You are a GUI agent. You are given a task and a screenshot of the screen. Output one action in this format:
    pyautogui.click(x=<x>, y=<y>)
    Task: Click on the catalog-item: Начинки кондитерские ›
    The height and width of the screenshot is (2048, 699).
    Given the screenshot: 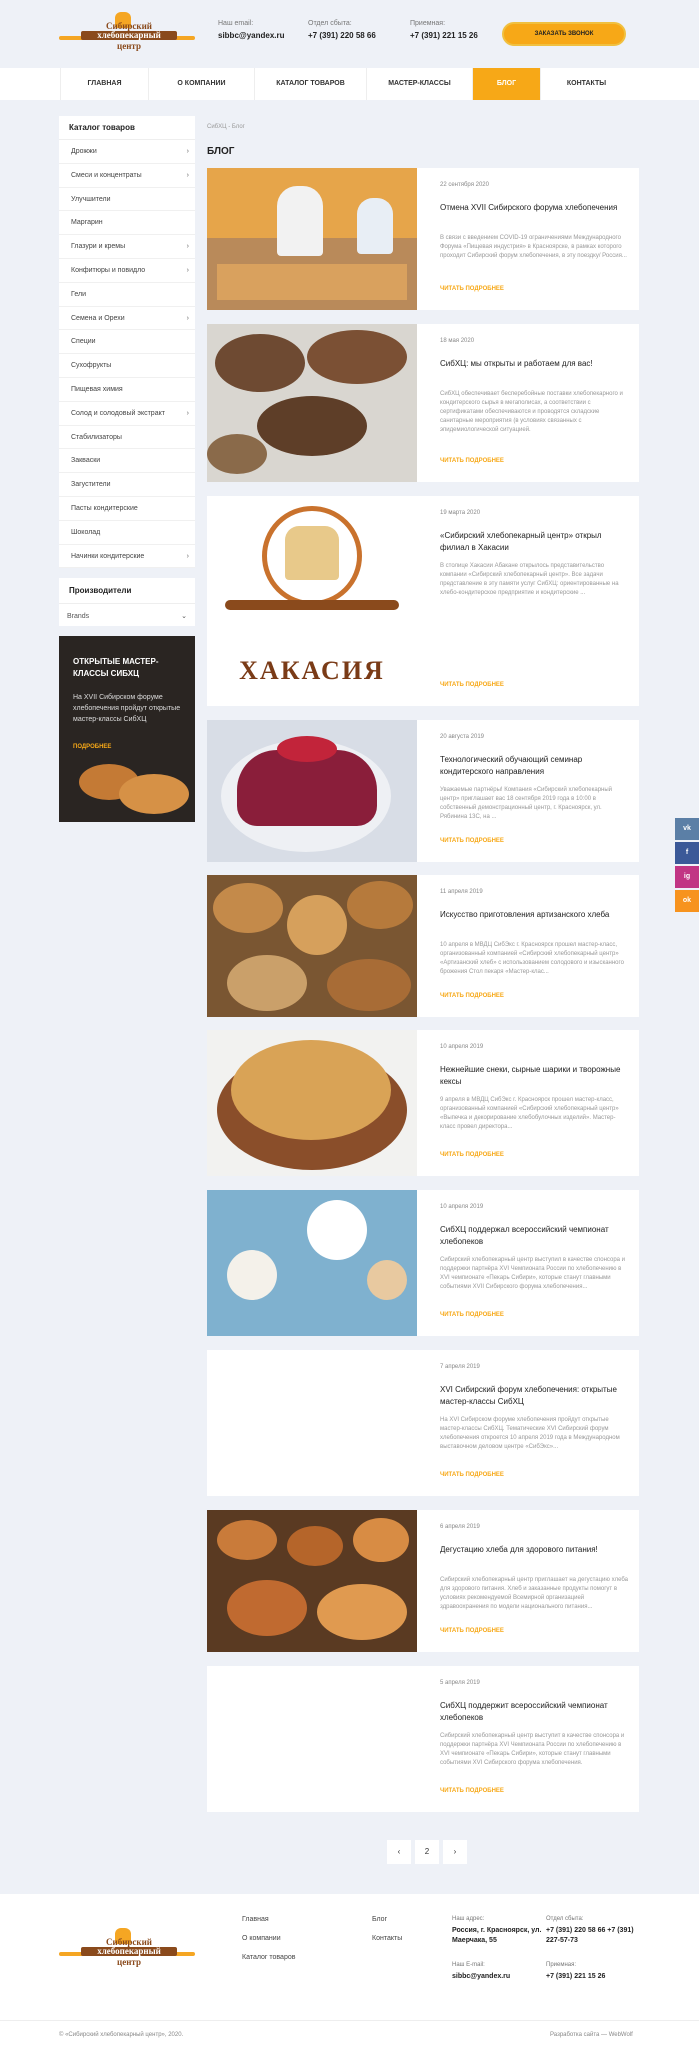 What is the action you would take?
    pyautogui.click(x=127, y=557)
    